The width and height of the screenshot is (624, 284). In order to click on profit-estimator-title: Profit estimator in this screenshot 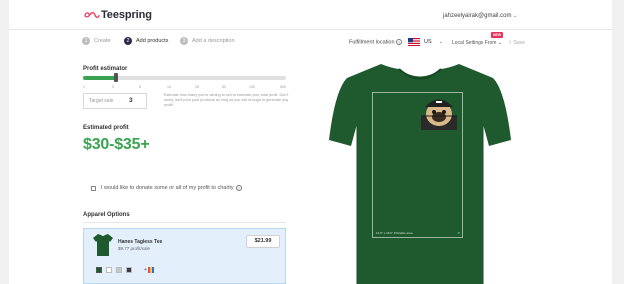, I will do `click(105, 69)`.